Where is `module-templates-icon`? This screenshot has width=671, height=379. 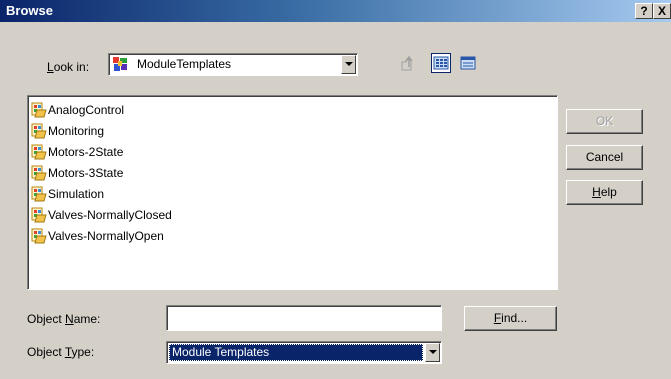 module-templates-icon is located at coordinates (120, 64).